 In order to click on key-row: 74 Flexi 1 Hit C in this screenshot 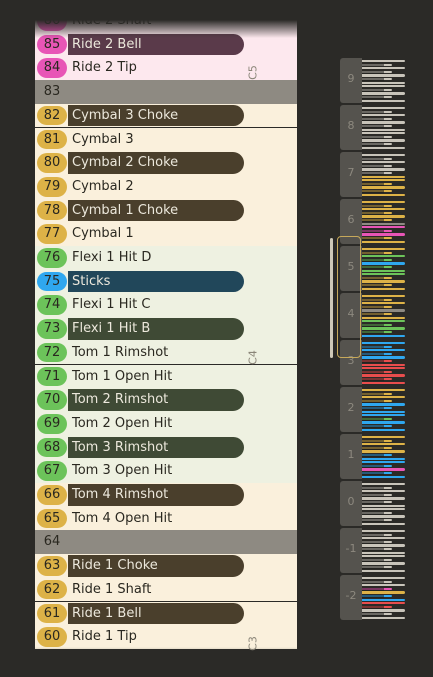, I will do `click(166, 305)`.